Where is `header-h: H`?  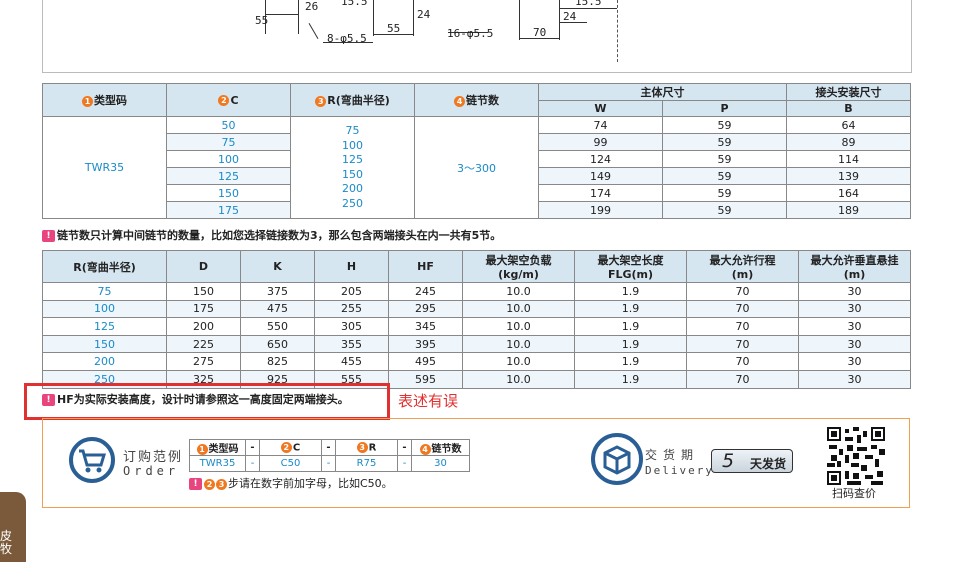
header-h: H is located at coordinates (351, 266).